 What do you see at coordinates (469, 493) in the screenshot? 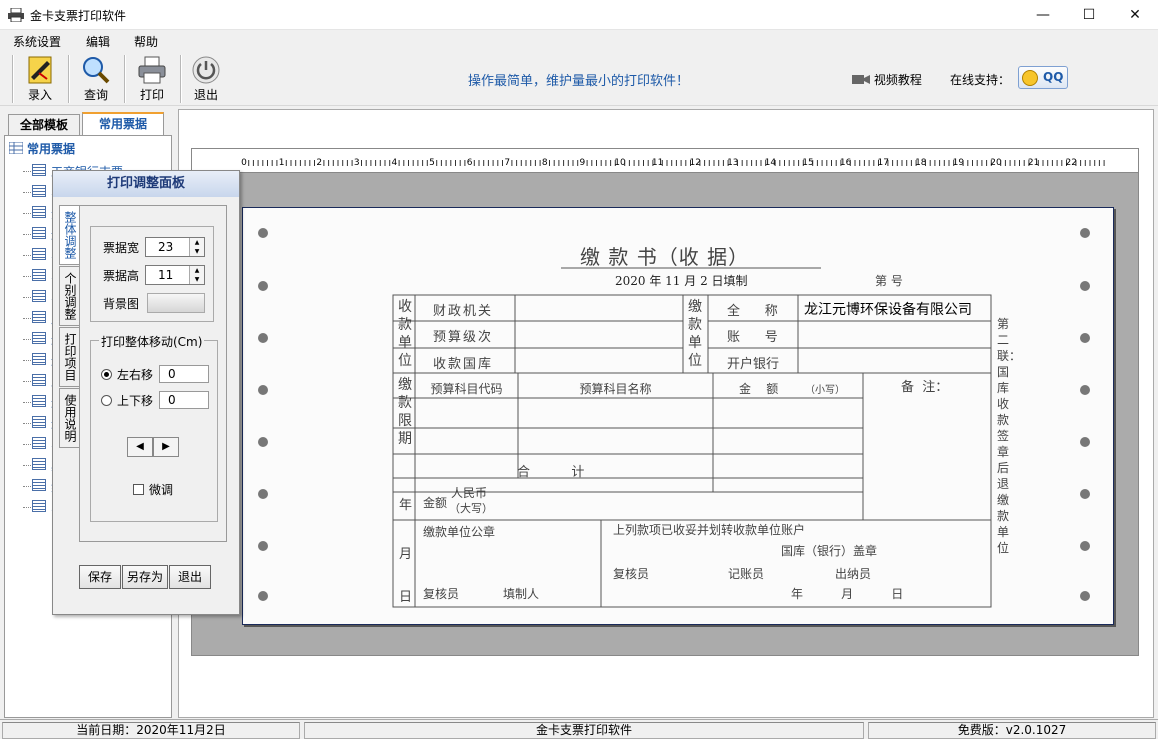
I see `rmb-label: 人民币` at bounding box center [469, 493].